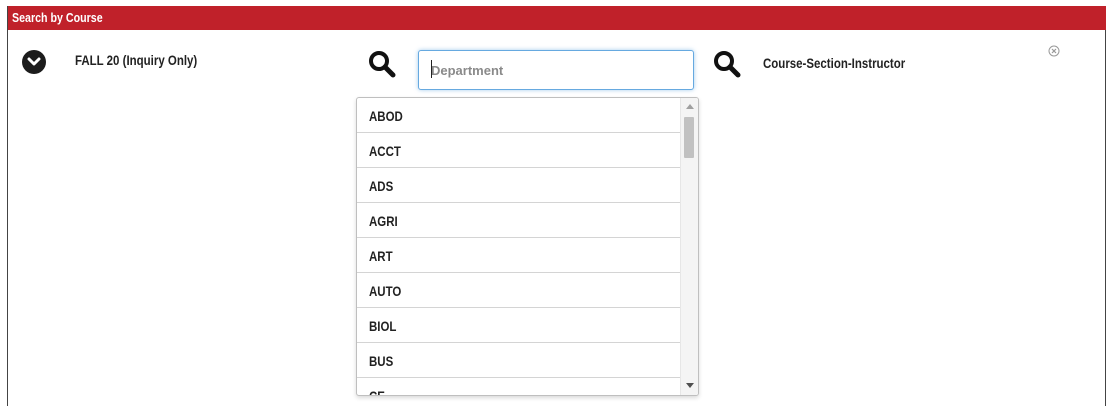  What do you see at coordinates (149, 60) in the screenshot?
I see `term-label: FALL 20 (Inquiry Only)` at bounding box center [149, 60].